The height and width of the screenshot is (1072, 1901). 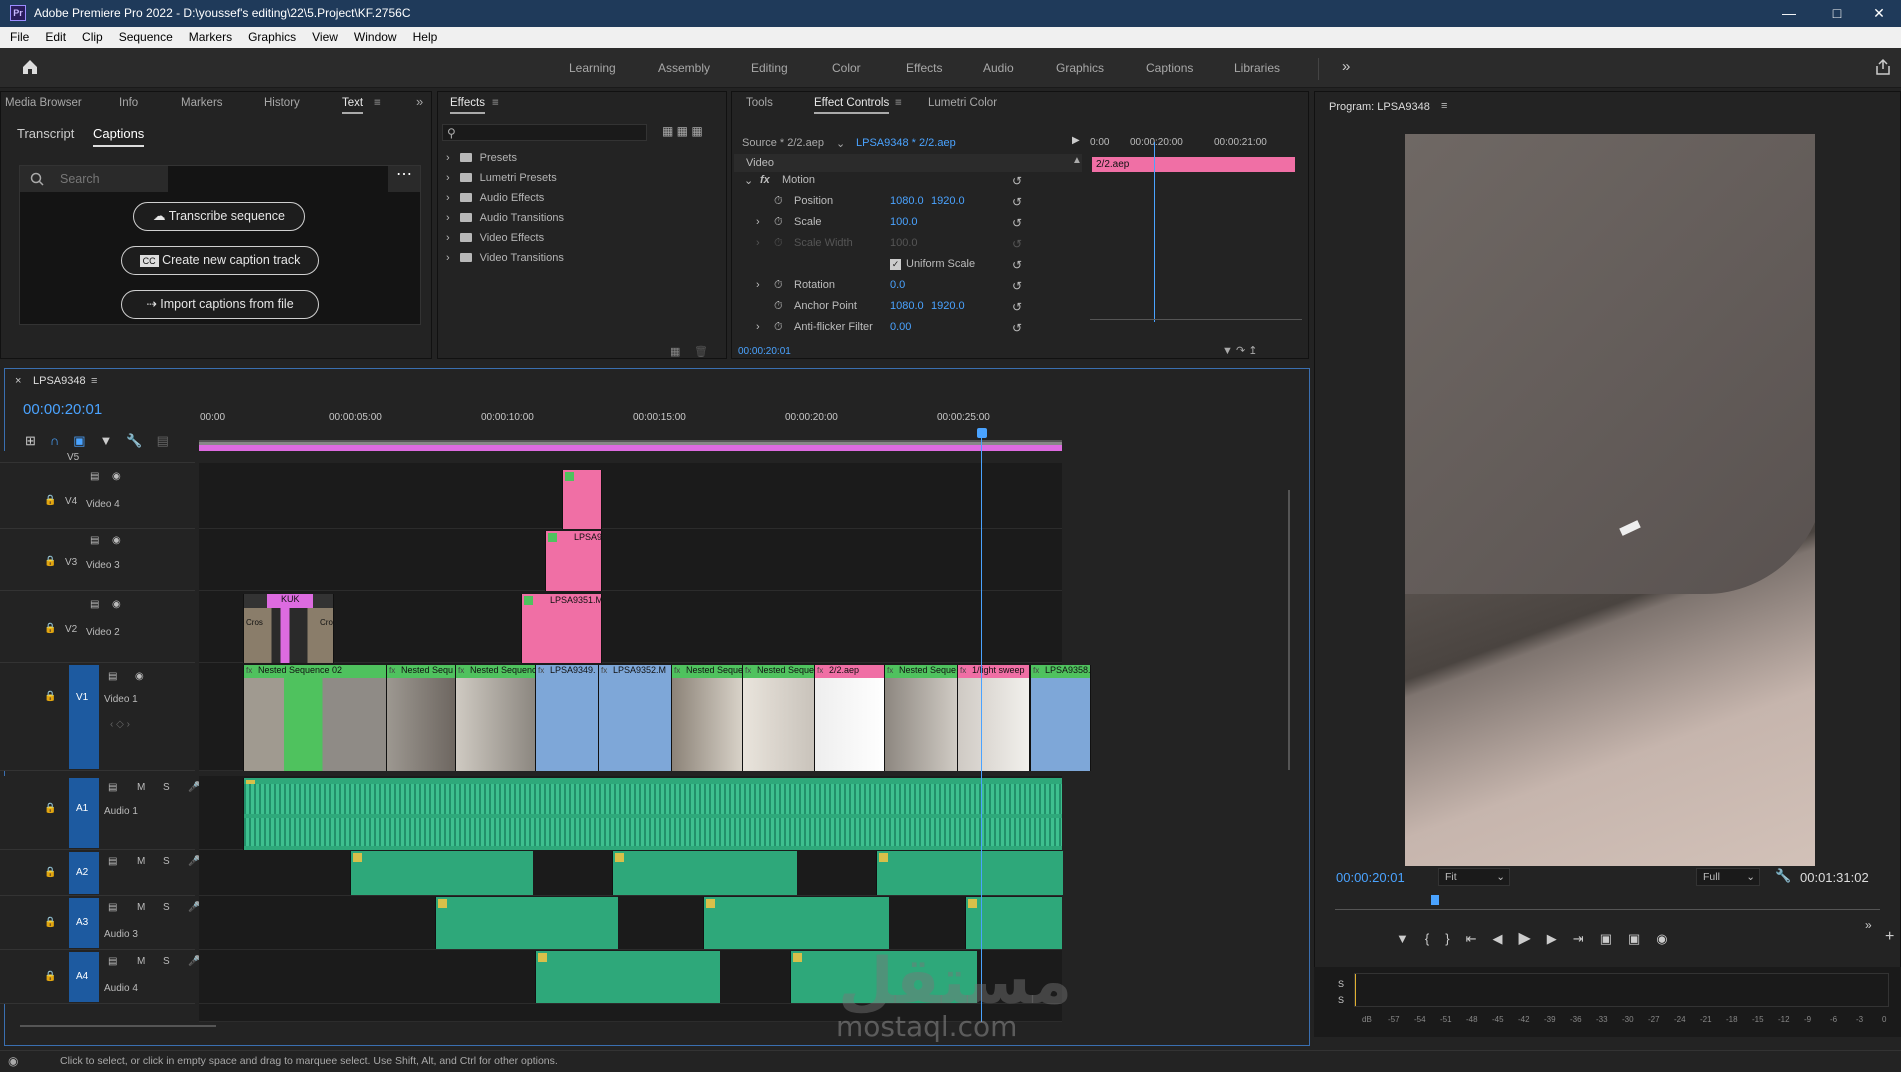 What do you see at coordinates (783, 143) in the screenshot?
I see `source-label: Source * 2/2.aep` at bounding box center [783, 143].